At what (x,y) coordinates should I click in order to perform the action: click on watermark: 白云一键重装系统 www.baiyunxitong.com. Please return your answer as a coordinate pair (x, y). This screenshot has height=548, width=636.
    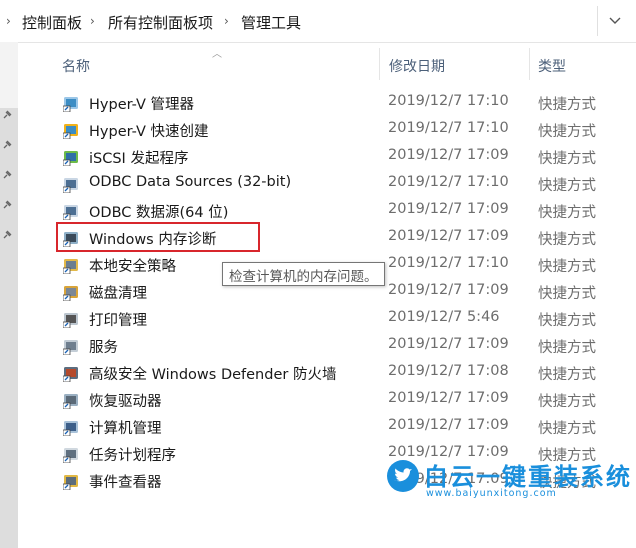
    Looking at the image, I should click on (510, 480).